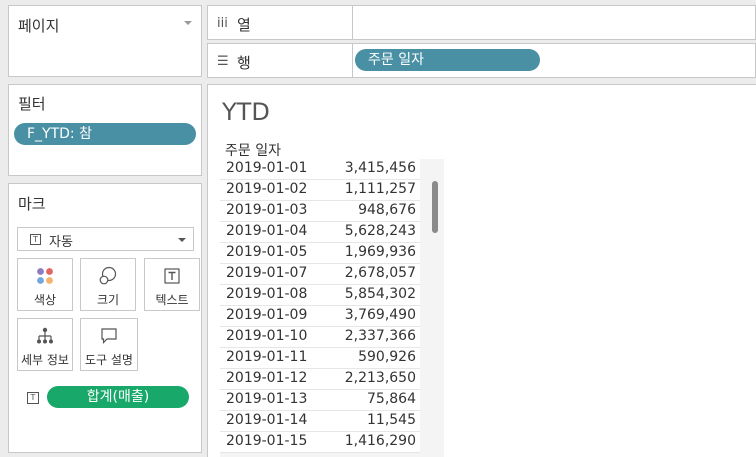 The image size is (756, 457). Describe the element at coordinates (380, 252) in the screenshot. I see `sales-value-cell: 1,969,936` at that location.